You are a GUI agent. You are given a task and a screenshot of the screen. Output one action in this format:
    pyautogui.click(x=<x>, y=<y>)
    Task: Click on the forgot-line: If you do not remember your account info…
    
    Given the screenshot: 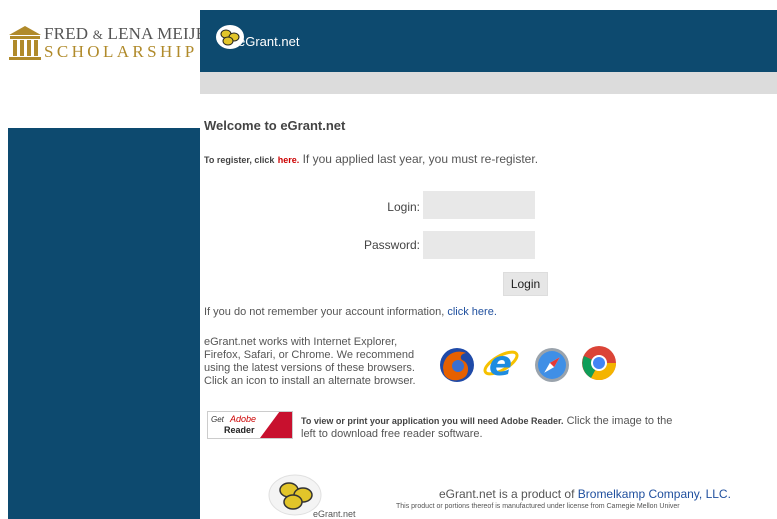 What is the action you would take?
    pyautogui.click(x=350, y=312)
    